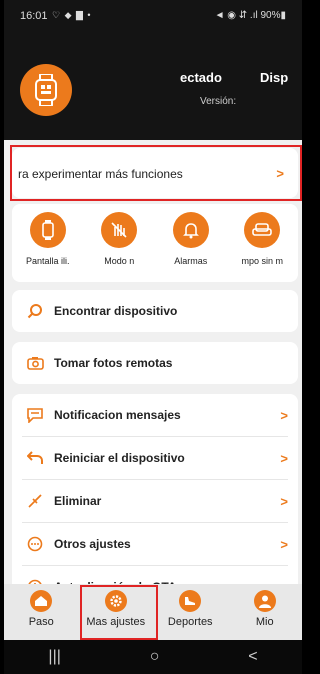 The width and height of the screenshot is (320, 674). I want to click on message-icon, so click(35, 415).